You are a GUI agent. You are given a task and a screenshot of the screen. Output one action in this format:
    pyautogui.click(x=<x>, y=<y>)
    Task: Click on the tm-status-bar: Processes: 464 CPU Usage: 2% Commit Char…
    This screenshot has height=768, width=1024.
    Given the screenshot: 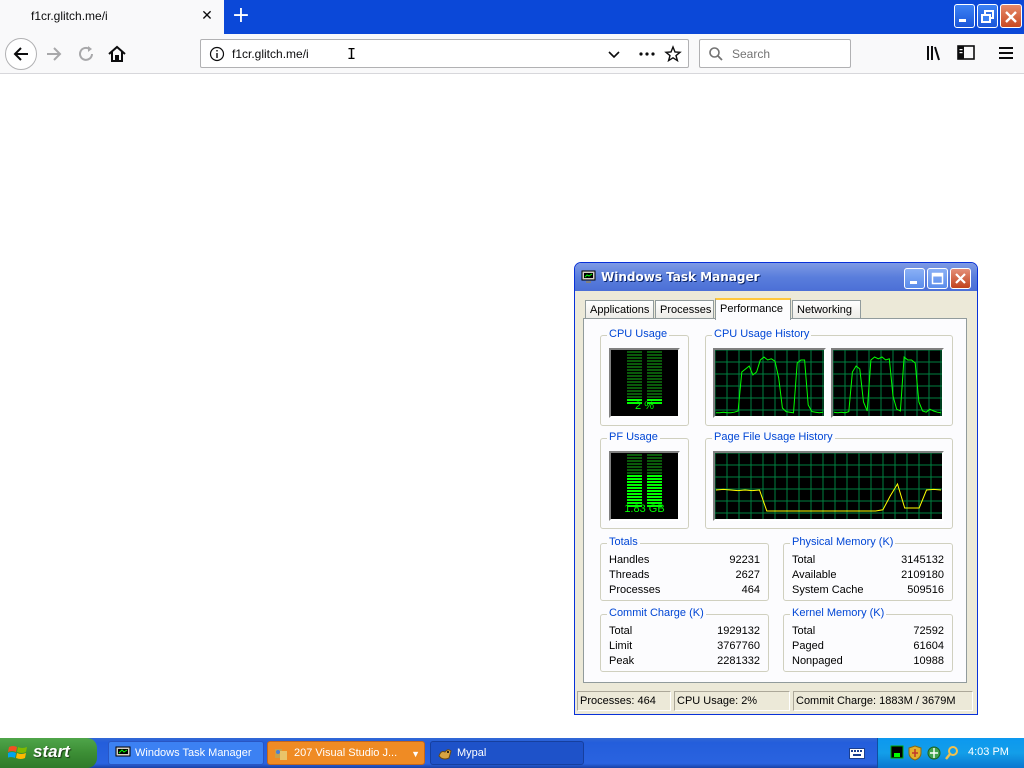 What is the action you would take?
    pyautogui.click(x=776, y=702)
    